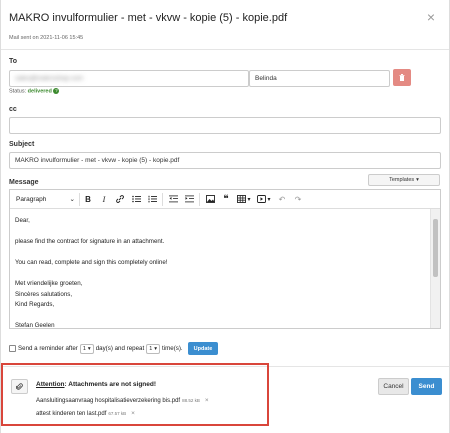 Image resolution: width=450 pixels, height=433 pixels. Describe the element at coordinates (129, 78) in the screenshot. I see `to-email-field: sales@makroshop.com` at that location.